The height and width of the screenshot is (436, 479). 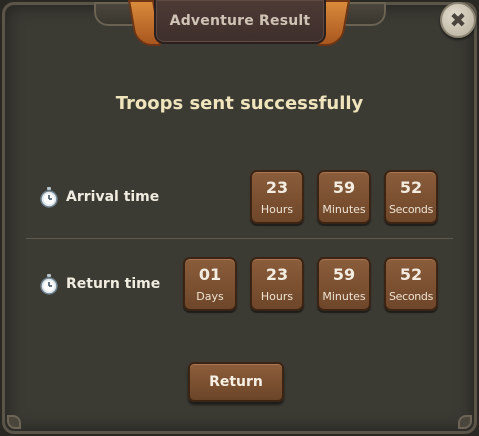 I want to click on dialog-title: Adventure Result, so click(x=240, y=21).